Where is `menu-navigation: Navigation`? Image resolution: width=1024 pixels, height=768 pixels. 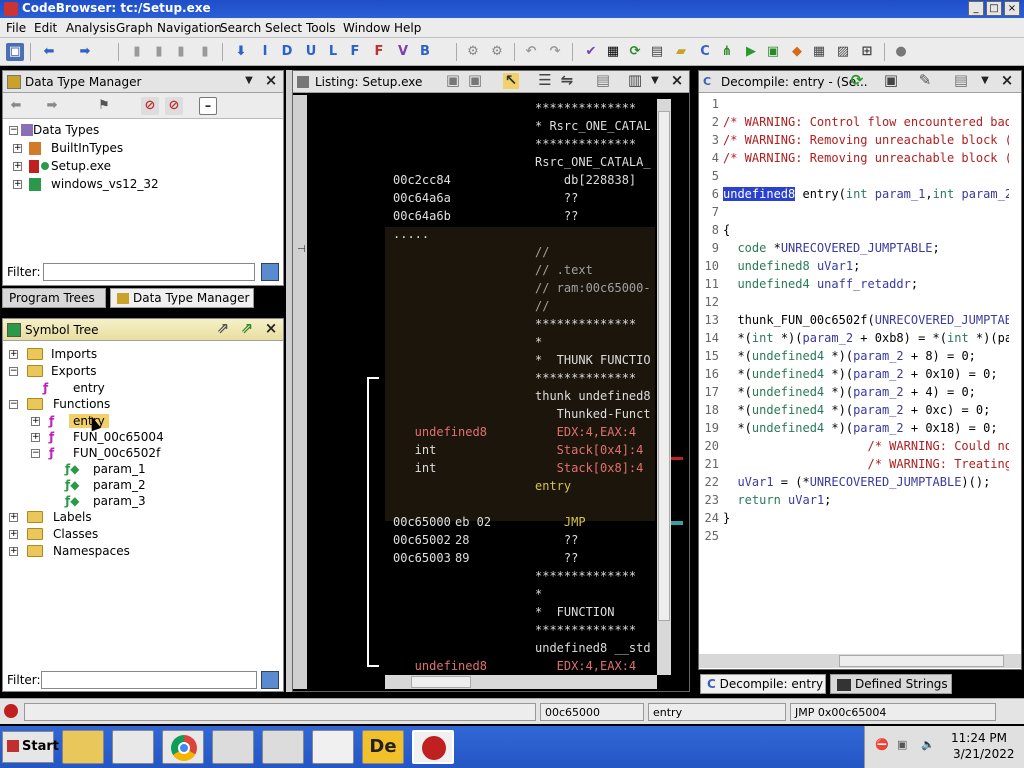
menu-navigation: Navigation is located at coordinates (189, 28).